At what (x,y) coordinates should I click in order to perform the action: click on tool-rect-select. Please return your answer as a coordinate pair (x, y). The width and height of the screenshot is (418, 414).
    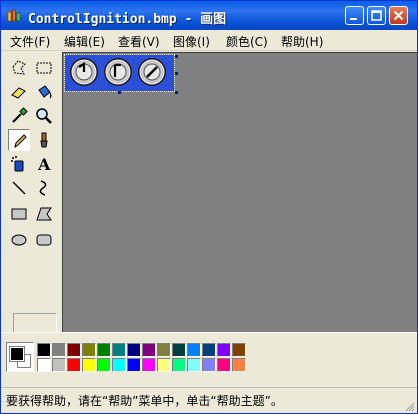
    Looking at the image, I should click on (44, 68).